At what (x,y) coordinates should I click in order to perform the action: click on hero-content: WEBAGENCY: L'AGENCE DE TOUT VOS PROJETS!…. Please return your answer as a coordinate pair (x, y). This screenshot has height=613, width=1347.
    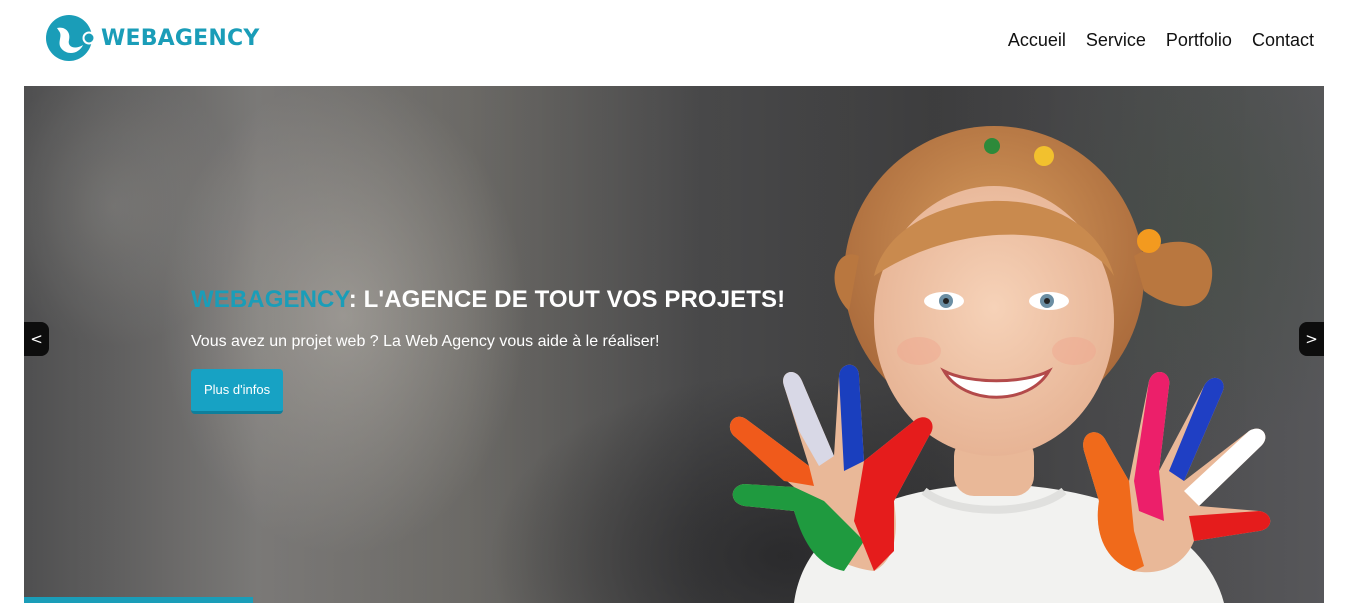
    Looking at the image, I should click on (511, 350).